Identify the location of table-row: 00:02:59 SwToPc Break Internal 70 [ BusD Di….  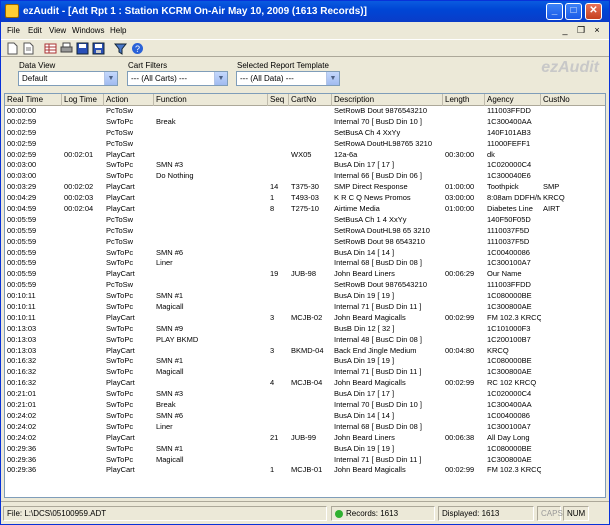
(305, 122).